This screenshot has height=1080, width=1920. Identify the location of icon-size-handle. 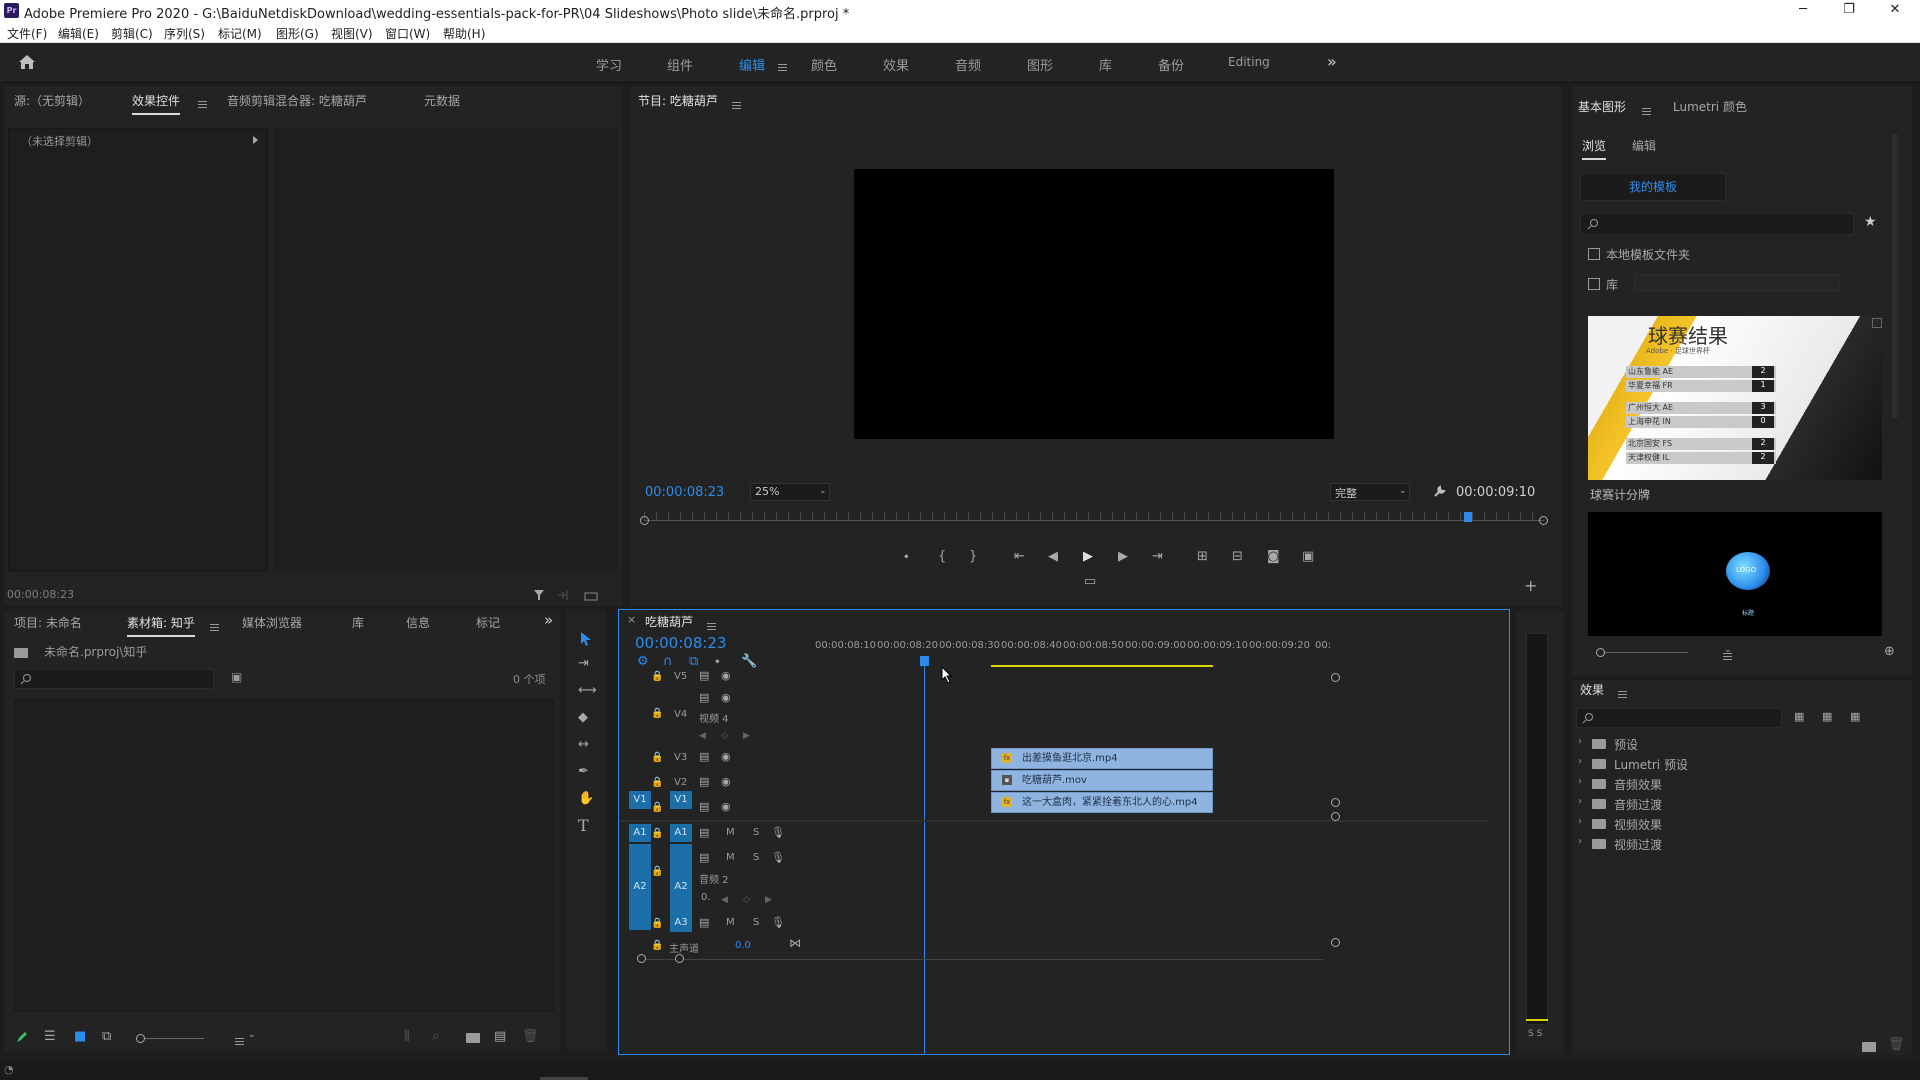
(140, 1038).